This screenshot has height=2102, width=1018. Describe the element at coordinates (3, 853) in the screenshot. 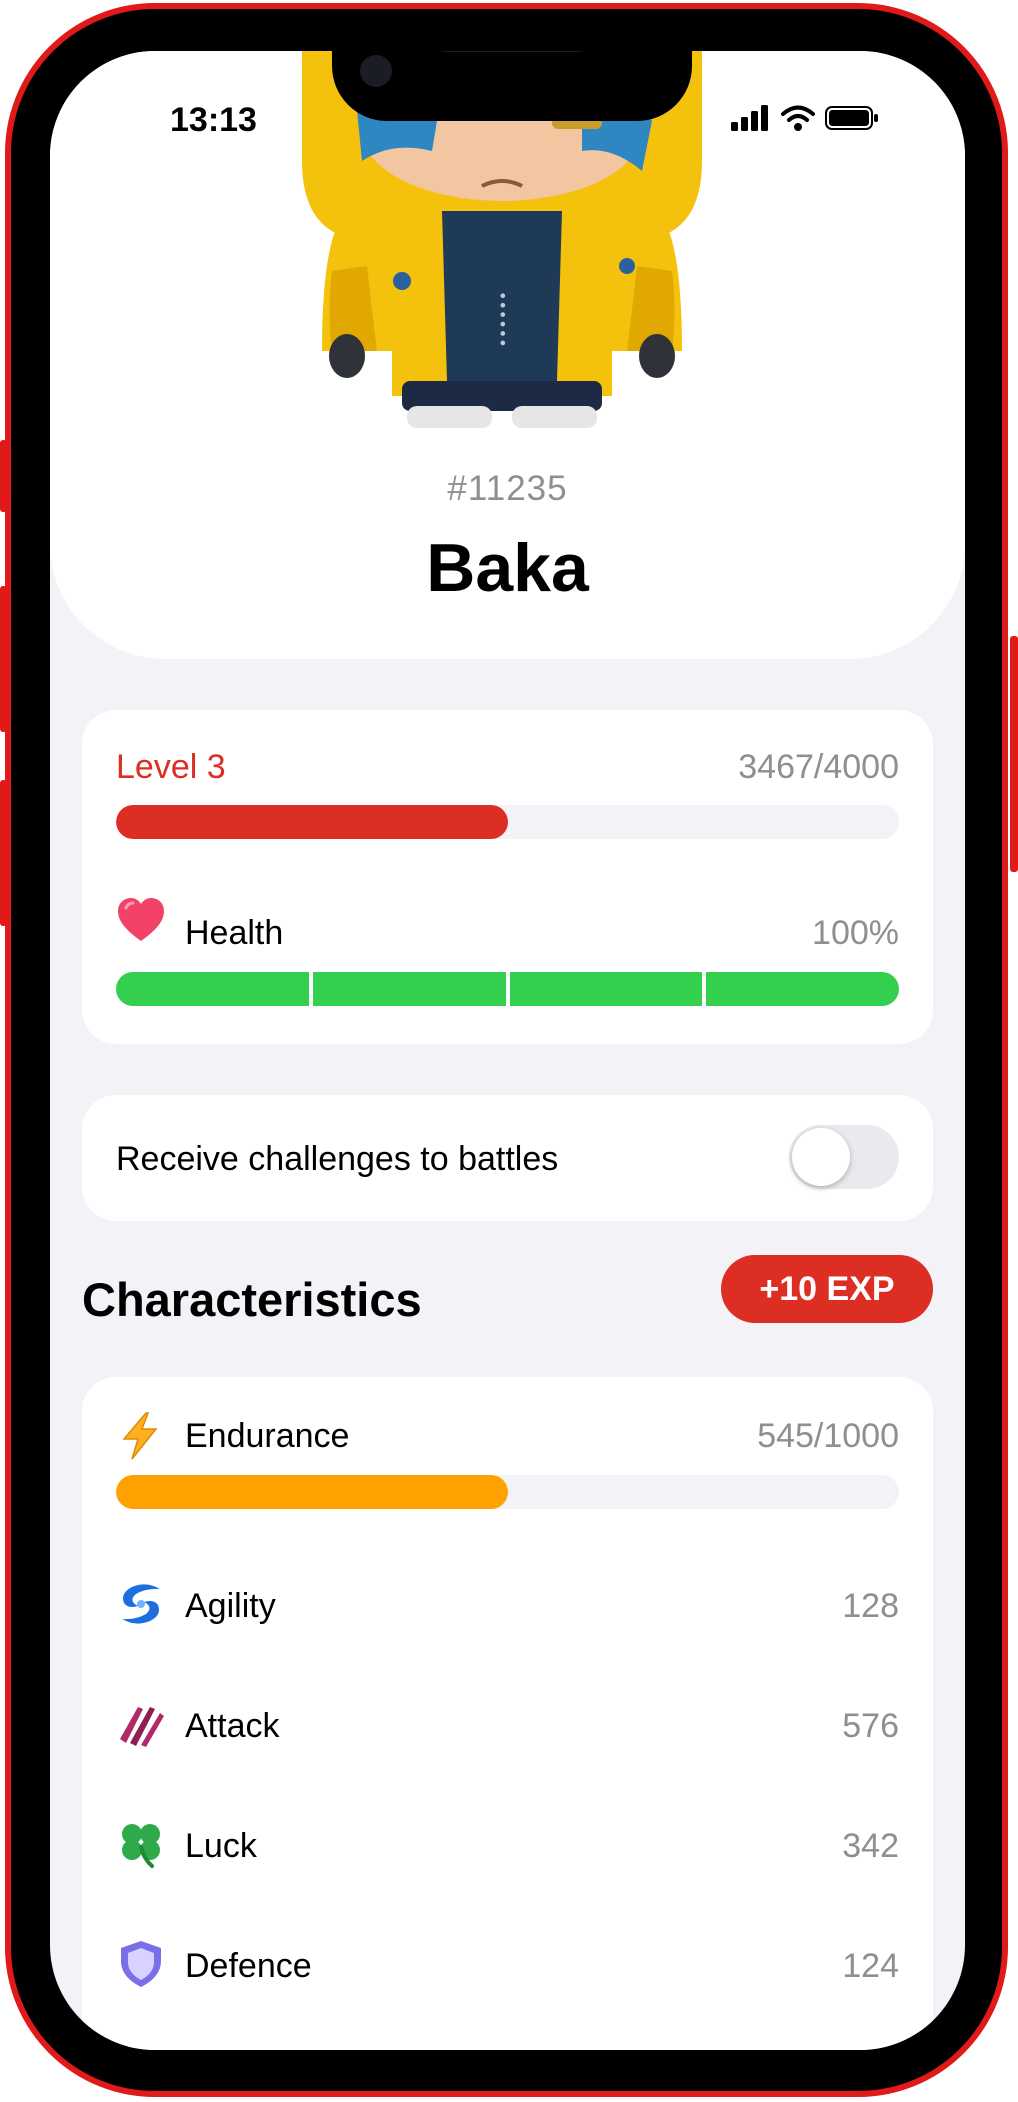

I see `volume-down-button` at that location.